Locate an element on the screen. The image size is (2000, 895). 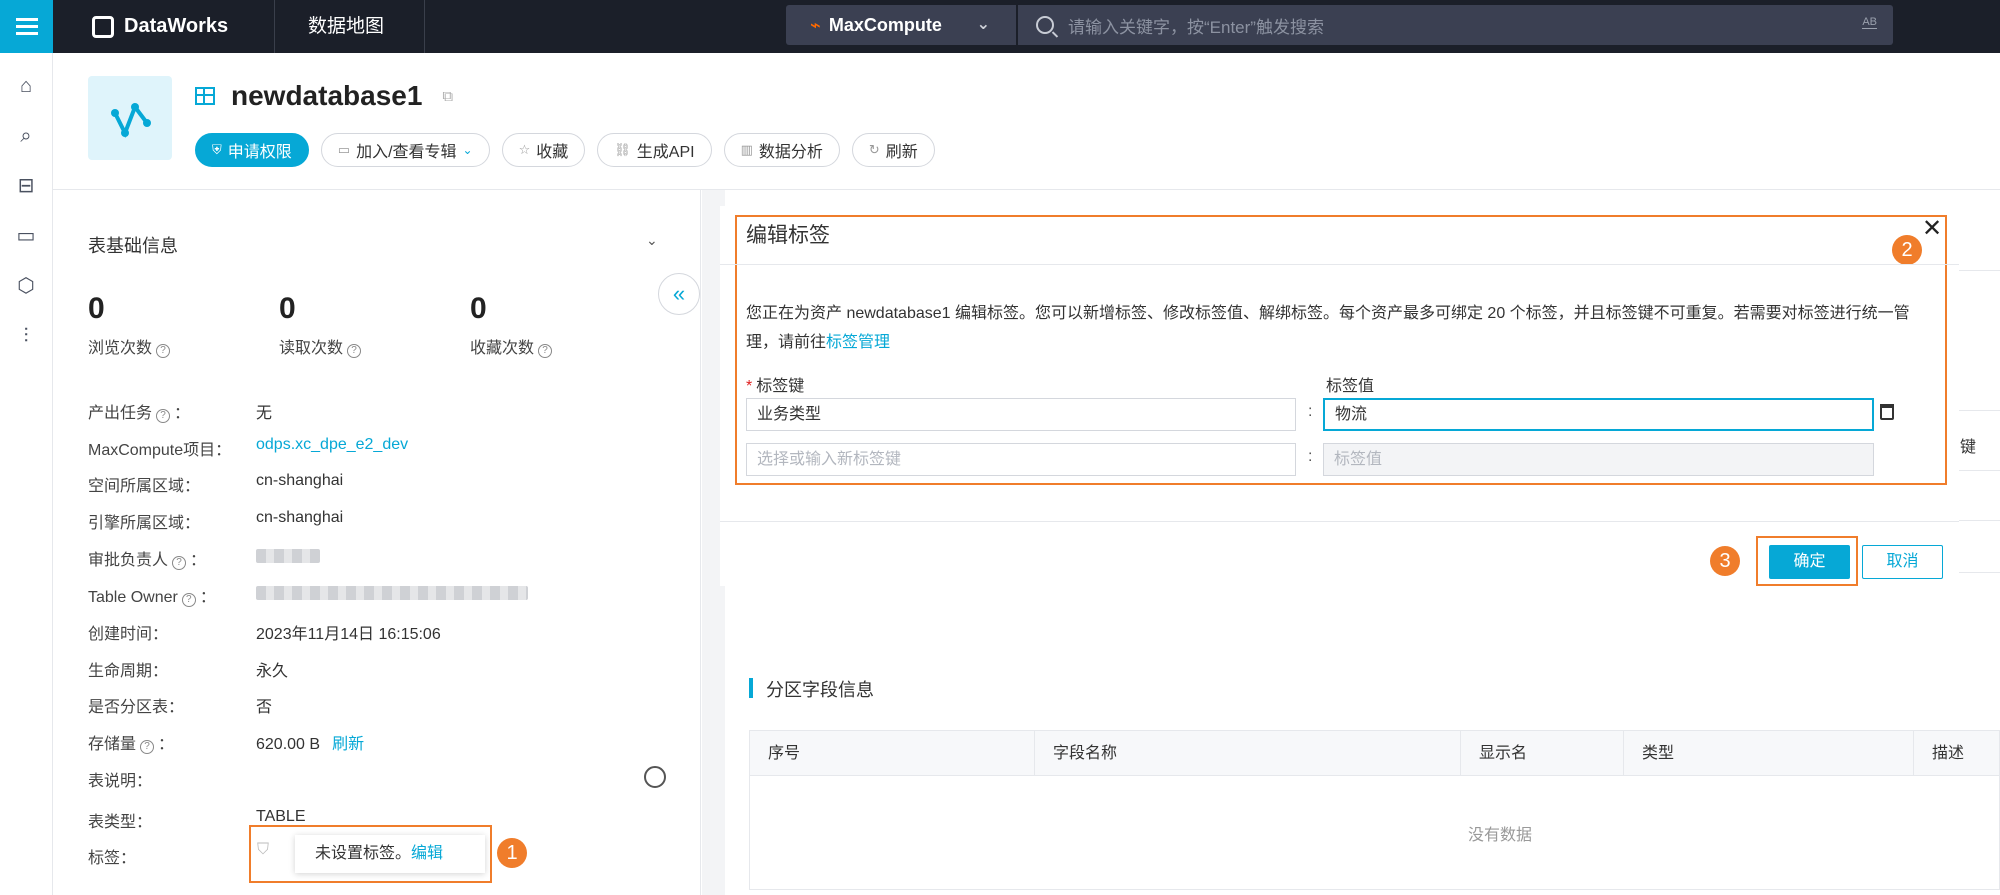
collapse-panel-button: « is located at coordinates (679, 294).